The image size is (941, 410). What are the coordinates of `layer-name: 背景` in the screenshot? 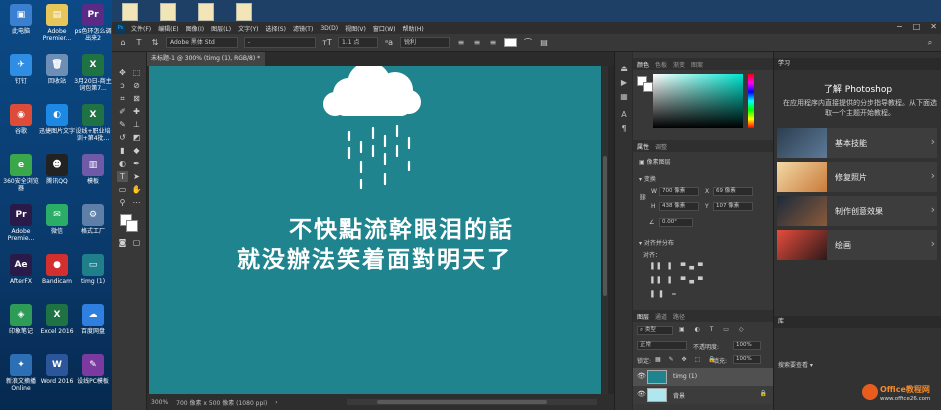 It's located at (679, 395).